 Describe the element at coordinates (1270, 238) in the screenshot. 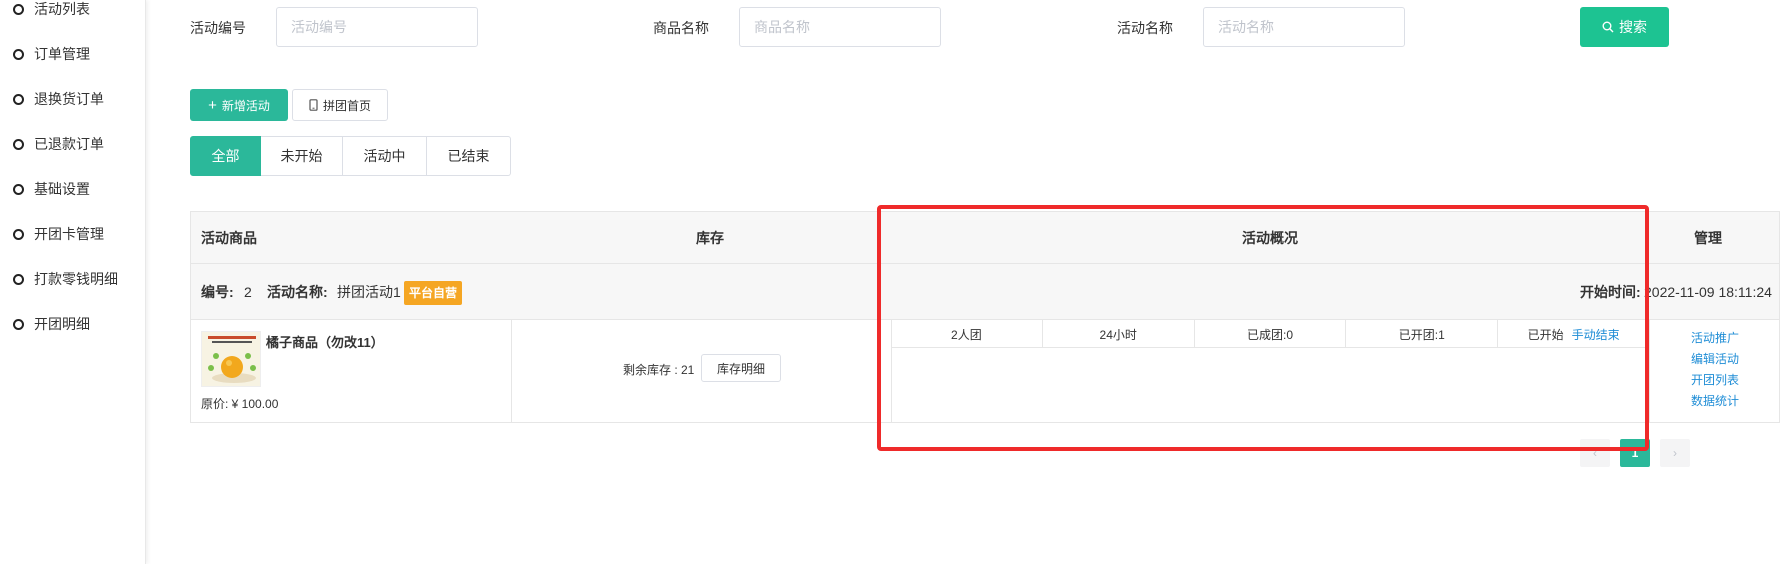

I see `header-overview: 活动概况` at that location.